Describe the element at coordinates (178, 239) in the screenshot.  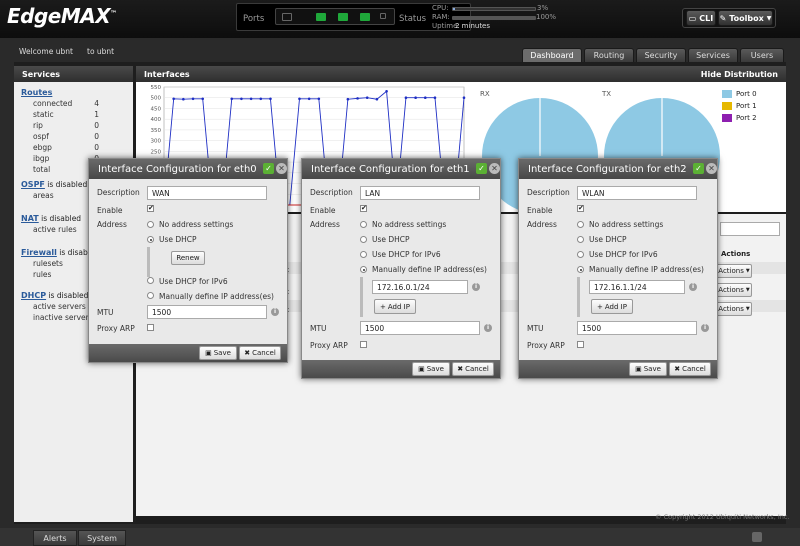
I see `use-dhcp-label: Use DHCP` at that location.